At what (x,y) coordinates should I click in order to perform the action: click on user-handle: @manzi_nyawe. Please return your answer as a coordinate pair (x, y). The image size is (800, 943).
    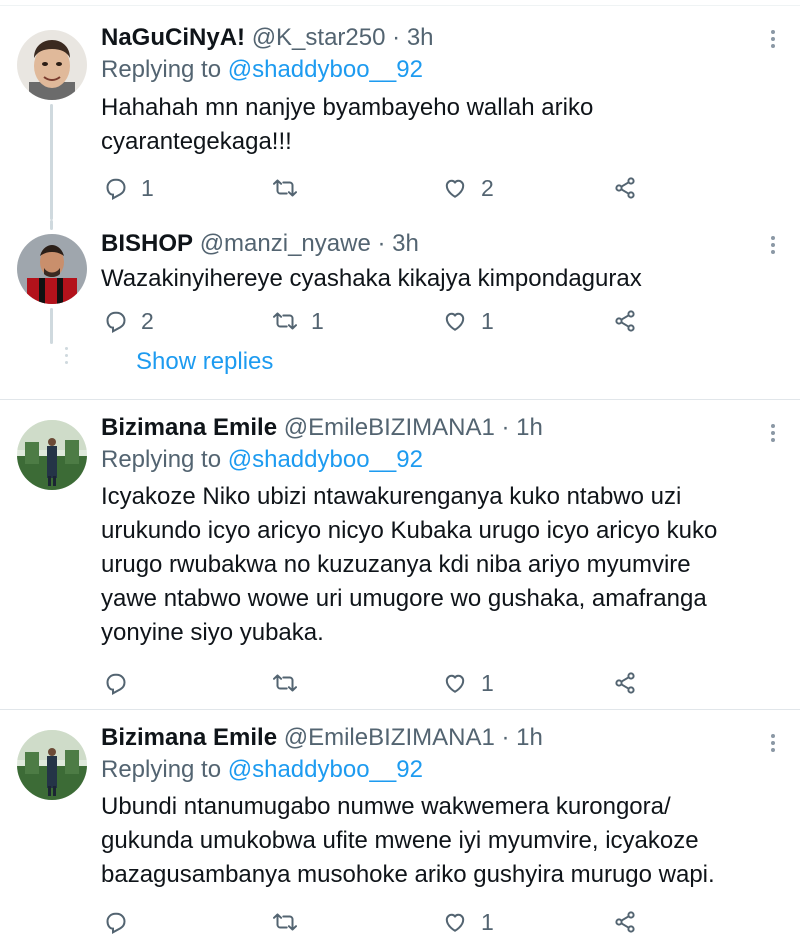
    Looking at the image, I should click on (285, 243).